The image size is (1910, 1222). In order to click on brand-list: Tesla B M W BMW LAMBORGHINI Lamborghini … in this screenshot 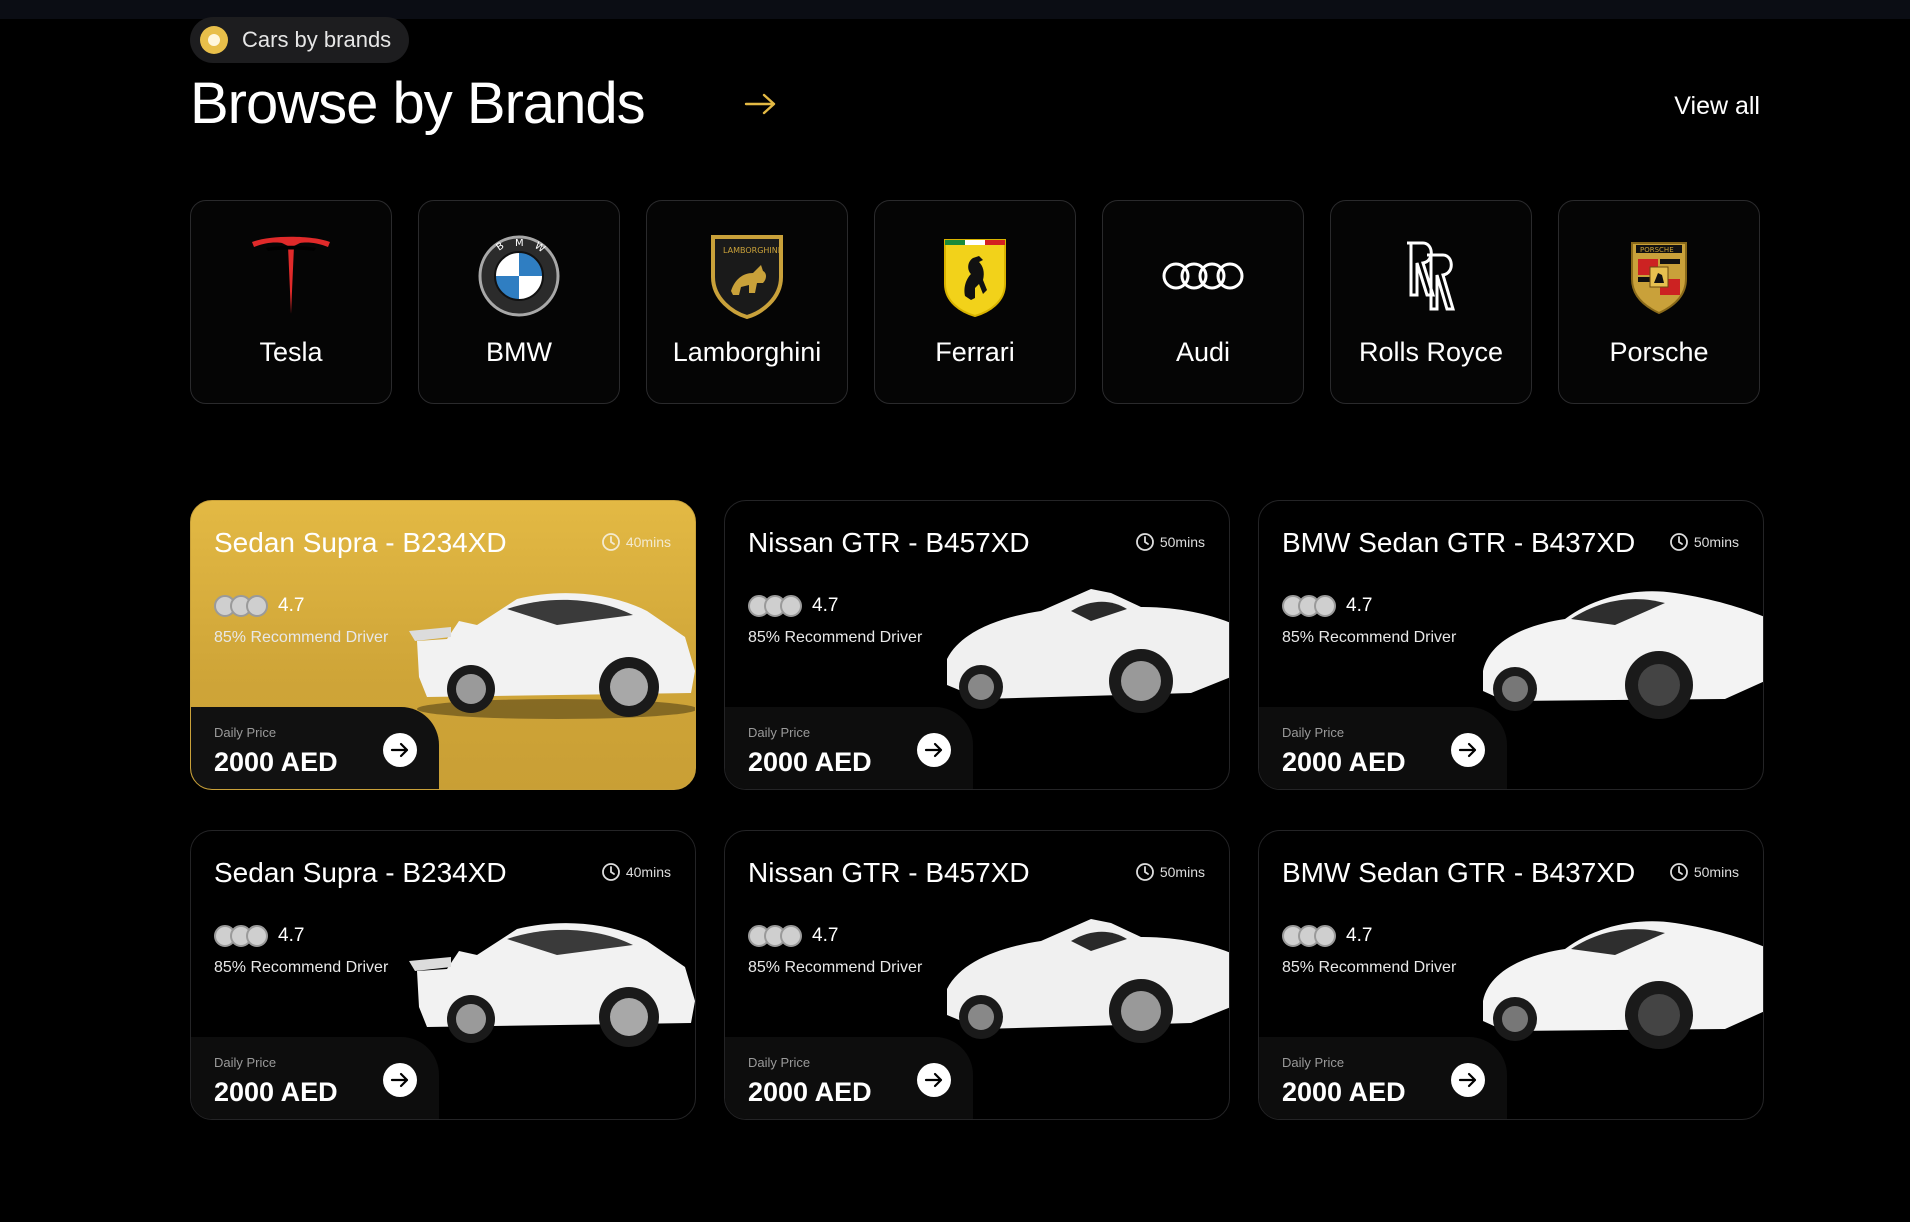, I will do `click(975, 302)`.